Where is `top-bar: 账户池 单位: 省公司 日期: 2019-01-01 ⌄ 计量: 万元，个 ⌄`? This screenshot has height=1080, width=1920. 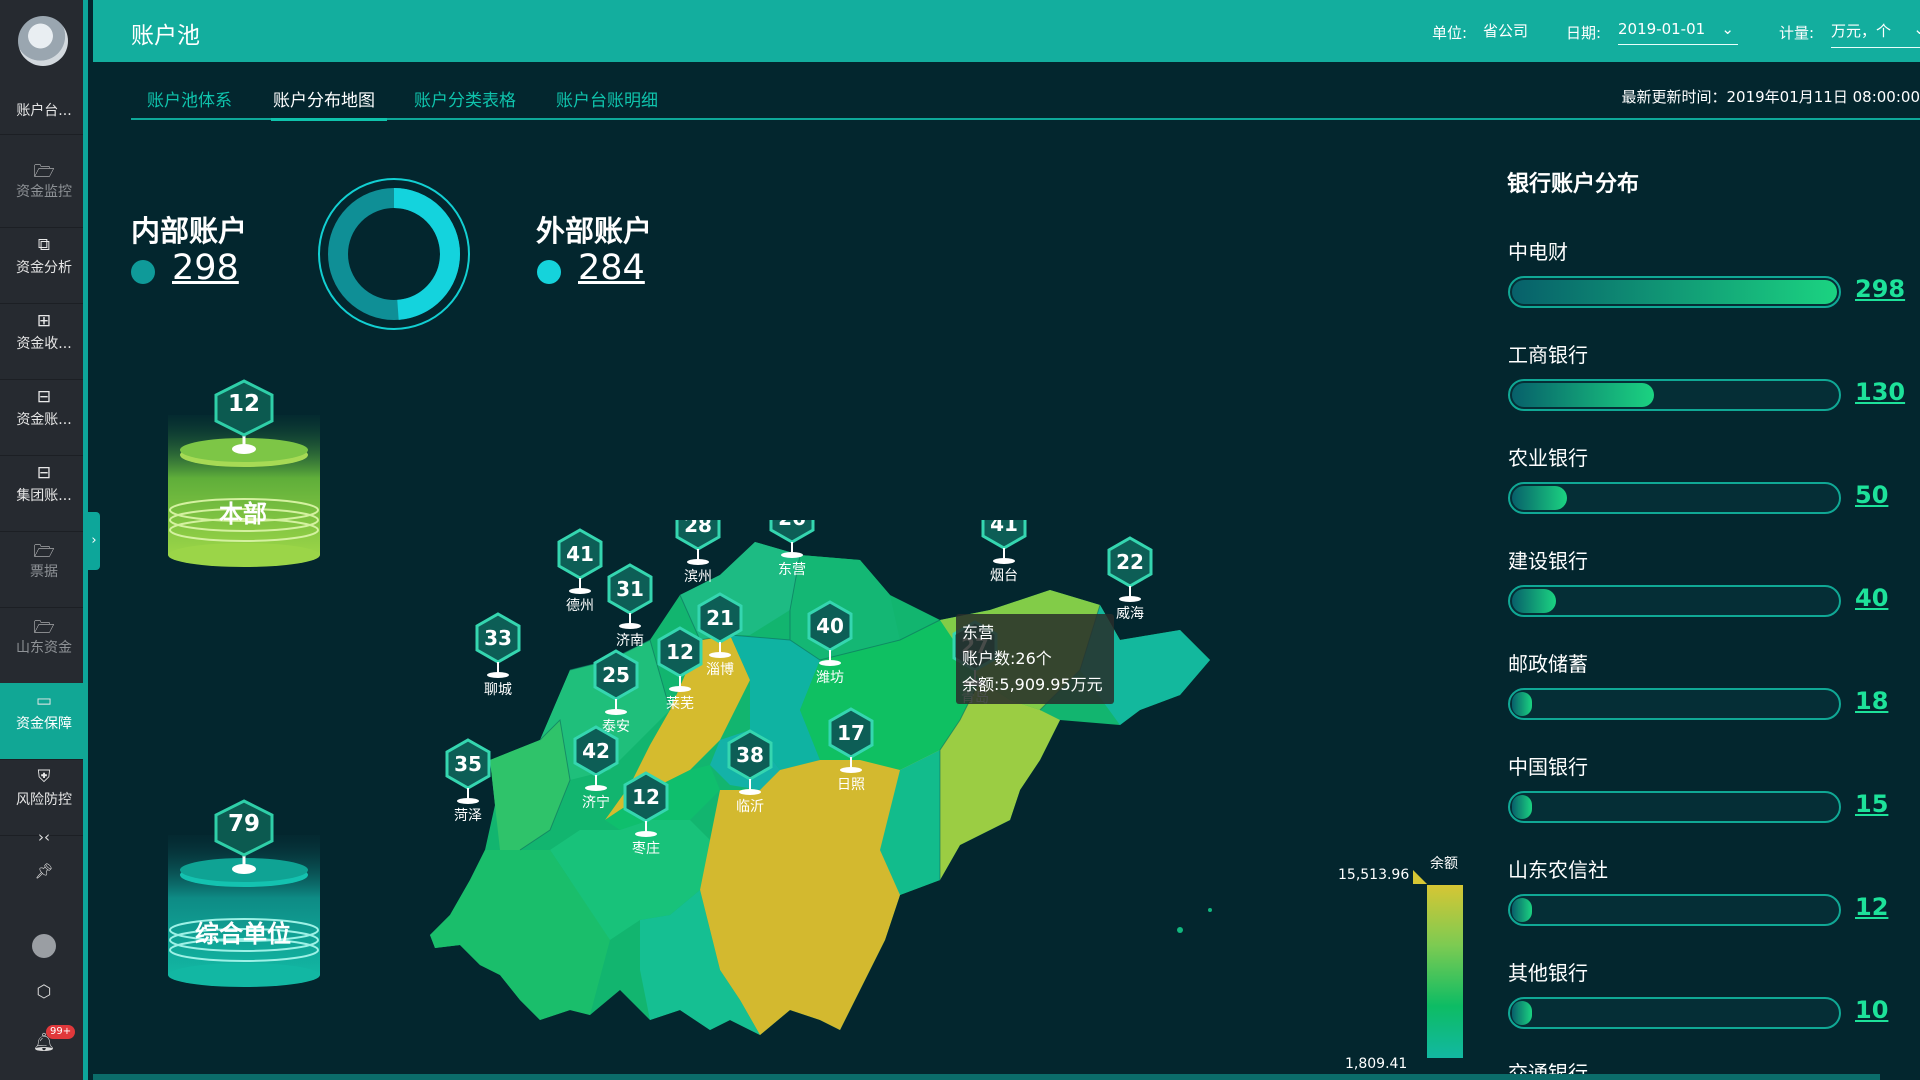
top-bar: 账户池 单位: 省公司 日期: 2019-01-01 ⌄ 计量: 万元，个 ⌄ is located at coordinates (1006, 31).